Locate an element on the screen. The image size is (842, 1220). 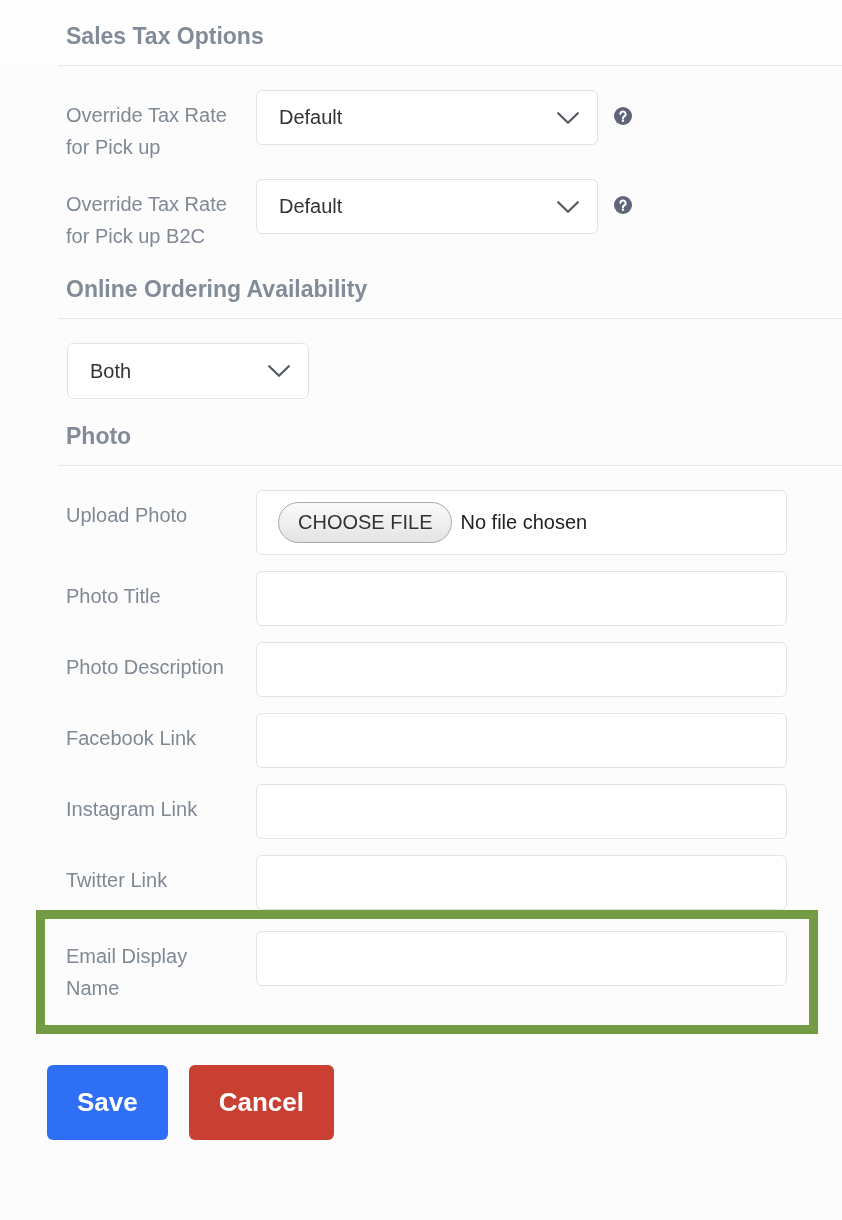
field-label: Override Tax Rate for Pick up B2C is located at coordinates (146, 220).